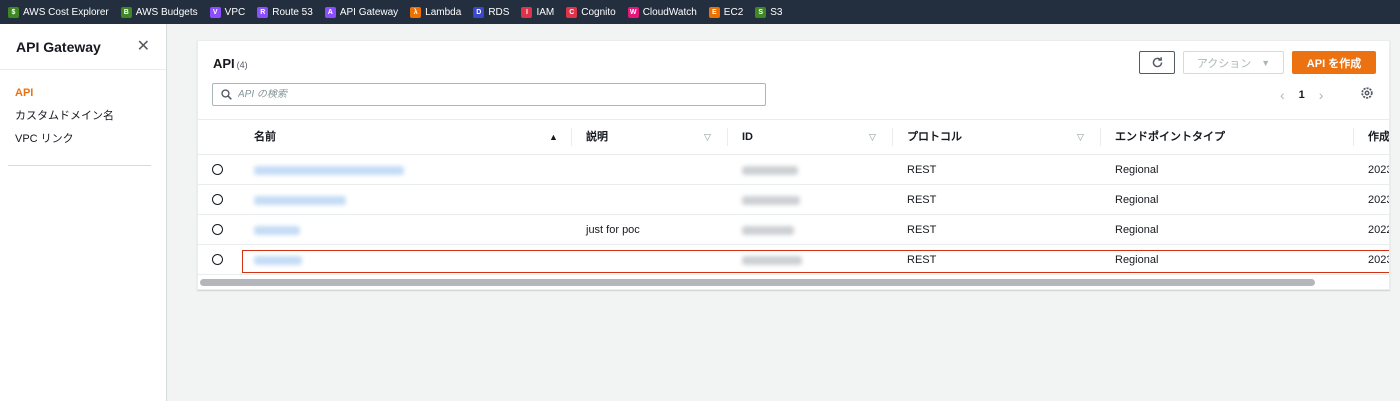 Image resolution: width=1400 pixels, height=401 pixels. I want to click on route53-icon: R, so click(263, 12).